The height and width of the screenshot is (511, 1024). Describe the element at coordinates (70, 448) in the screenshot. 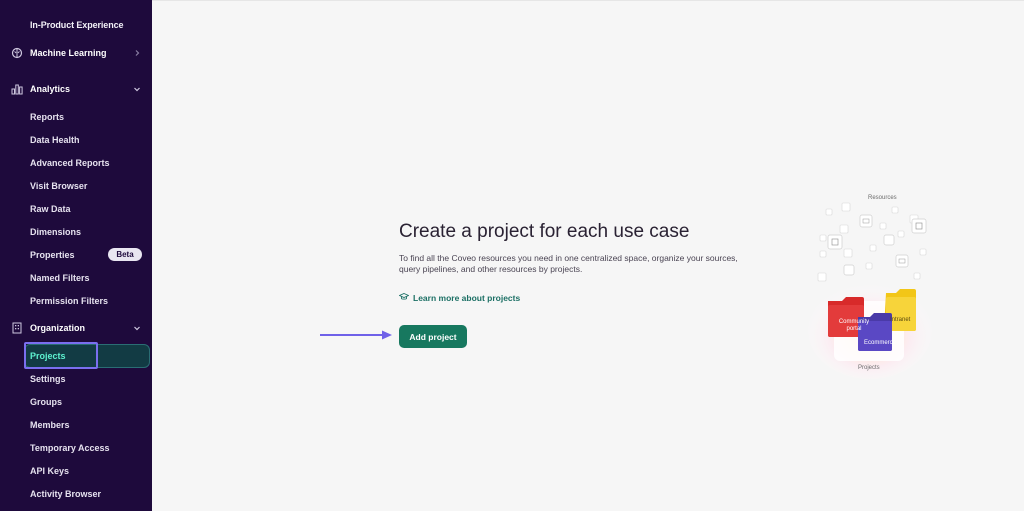

I see `sidebar-item-temporary-access: Temporary Access` at that location.